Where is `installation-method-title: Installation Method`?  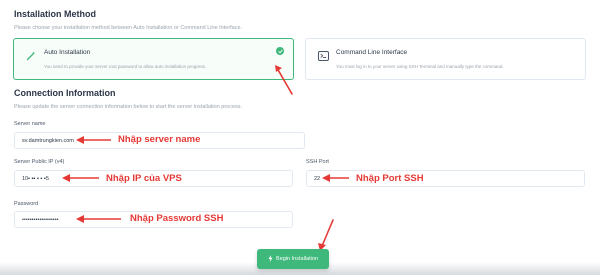 installation-method-title: Installation Method is located at coordinates (55, 14).